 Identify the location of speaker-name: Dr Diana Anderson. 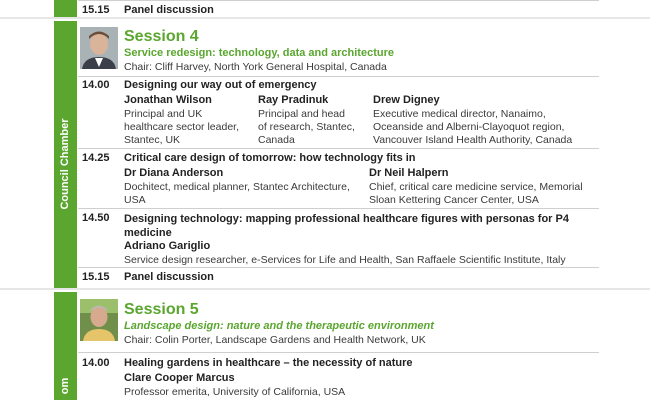
(174, 173).